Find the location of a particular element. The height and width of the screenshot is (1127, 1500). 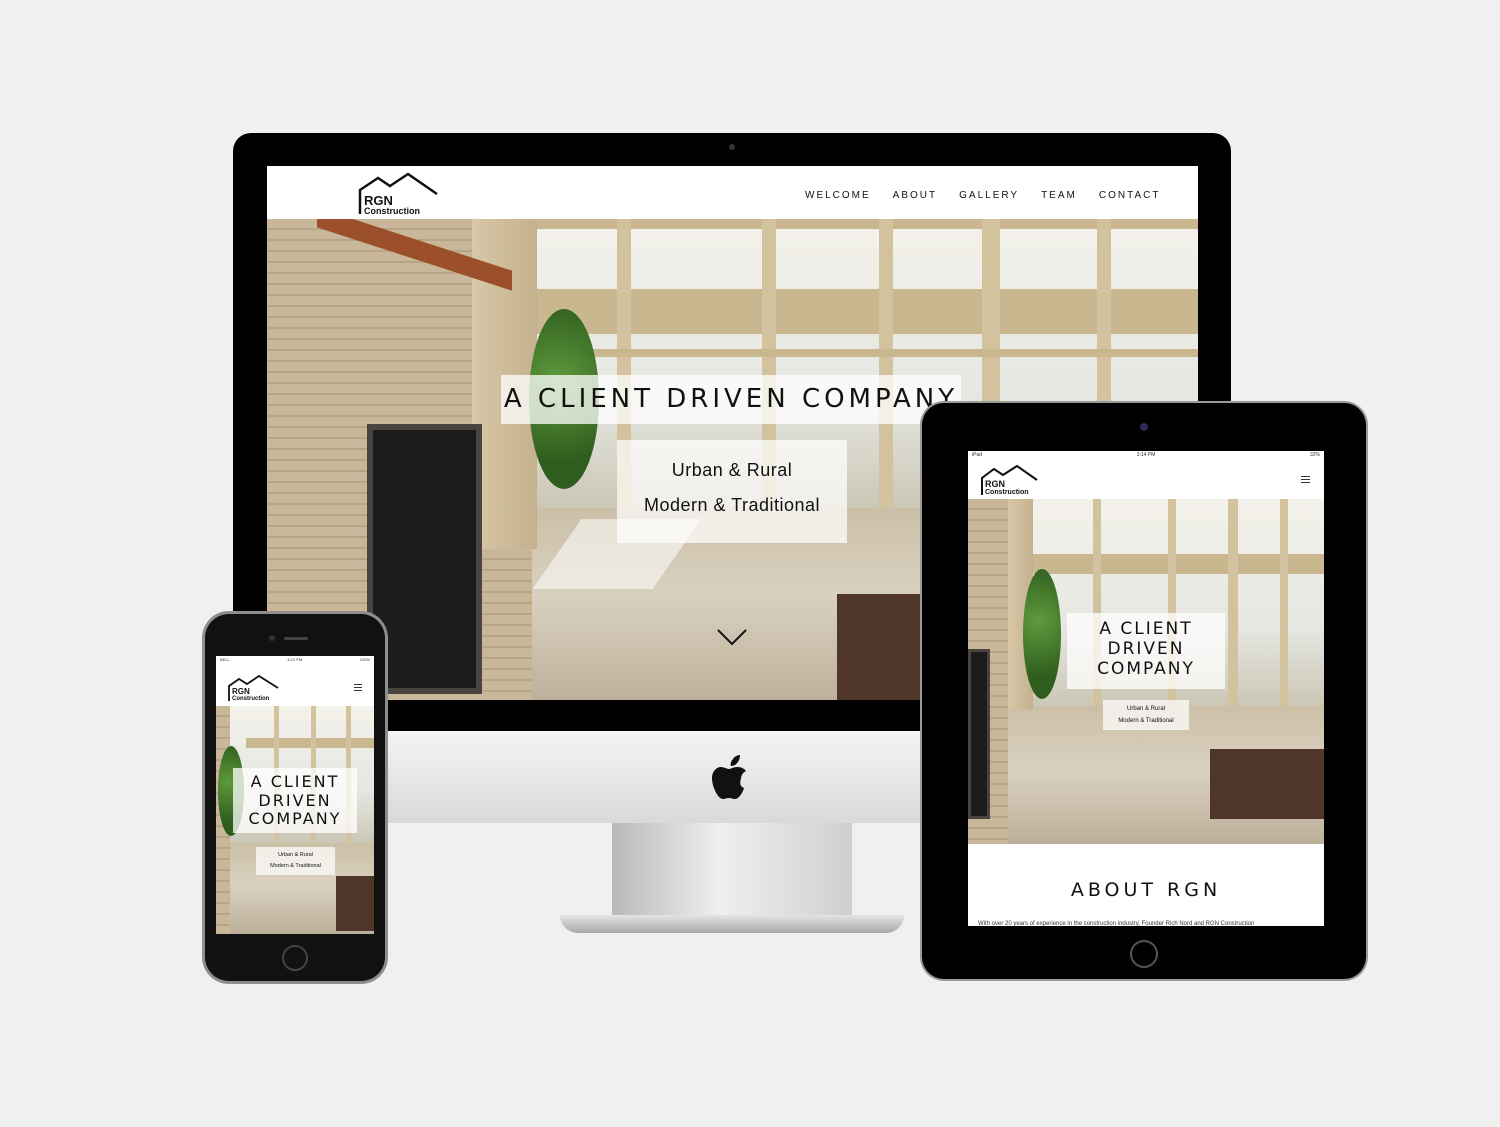

nav-welcome: WELCOME is located at coordinates (838, 195).